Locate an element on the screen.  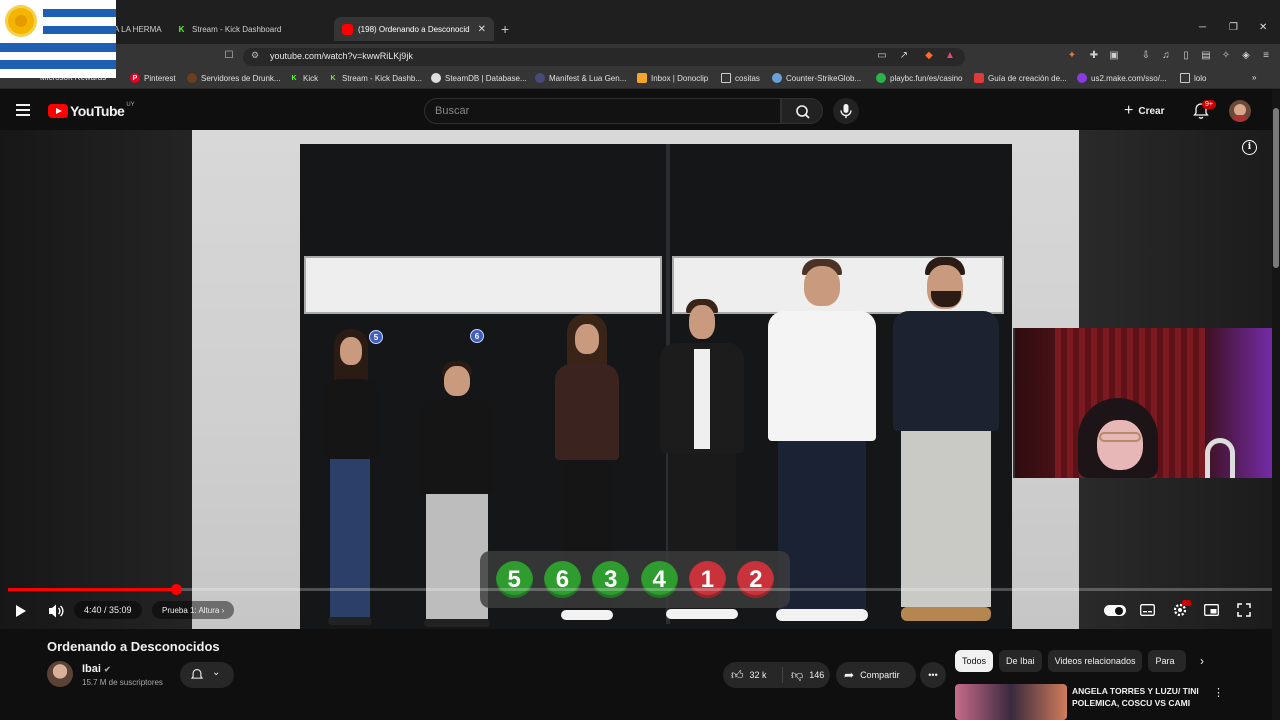
menu-icon is located at coordinates (23, 110).